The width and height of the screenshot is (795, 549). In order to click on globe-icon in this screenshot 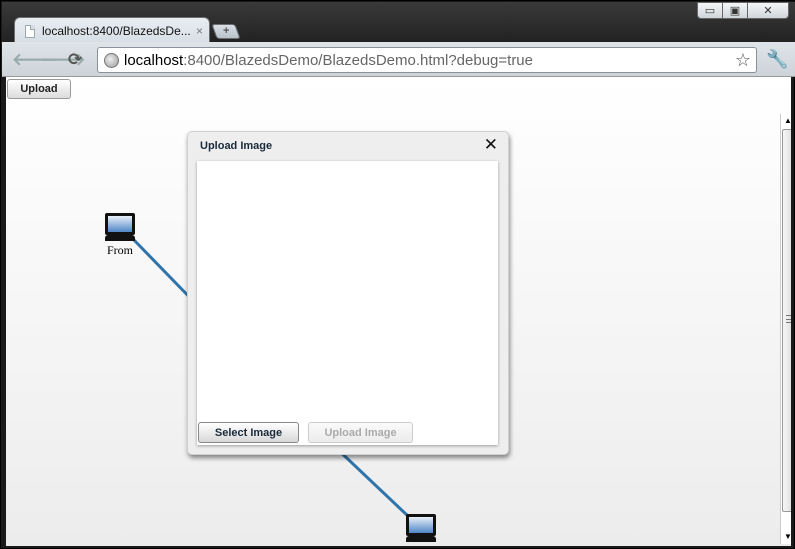, I will do `click(111, 60)`.